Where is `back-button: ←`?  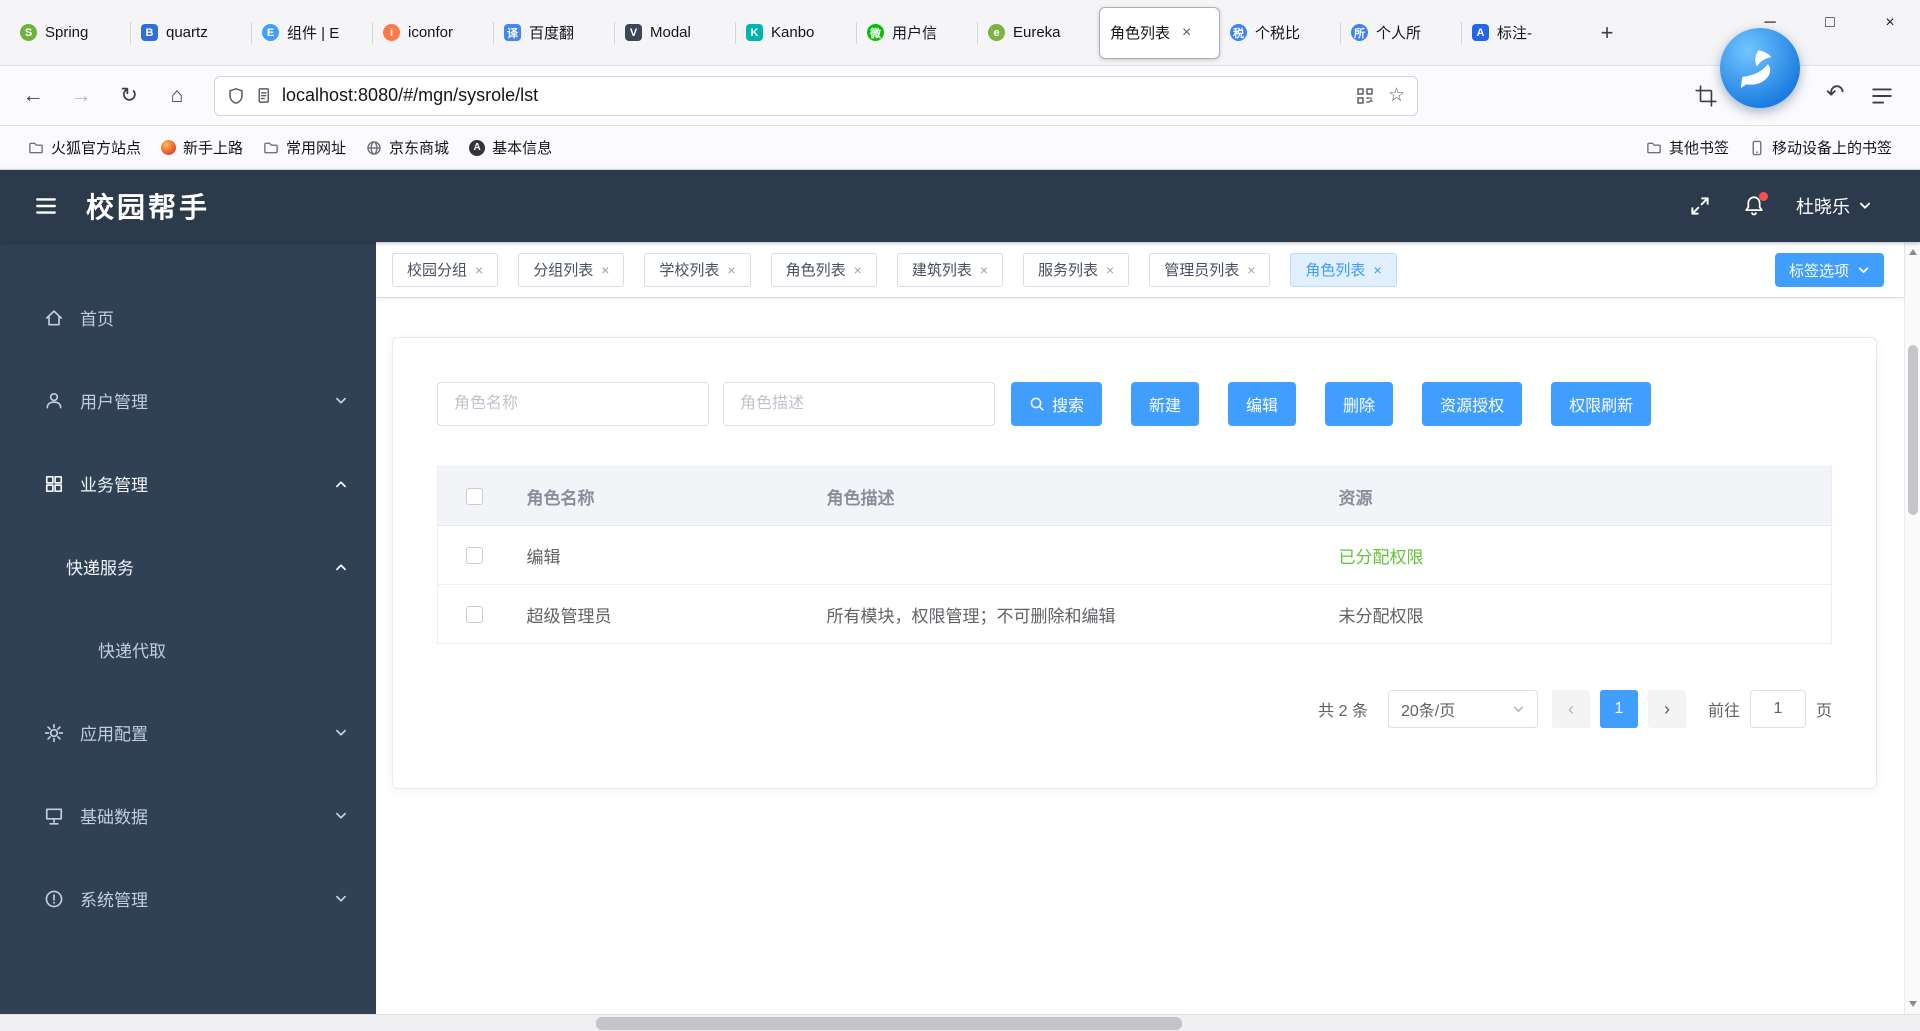 back-button: ← is located at coordinates (33, 96).